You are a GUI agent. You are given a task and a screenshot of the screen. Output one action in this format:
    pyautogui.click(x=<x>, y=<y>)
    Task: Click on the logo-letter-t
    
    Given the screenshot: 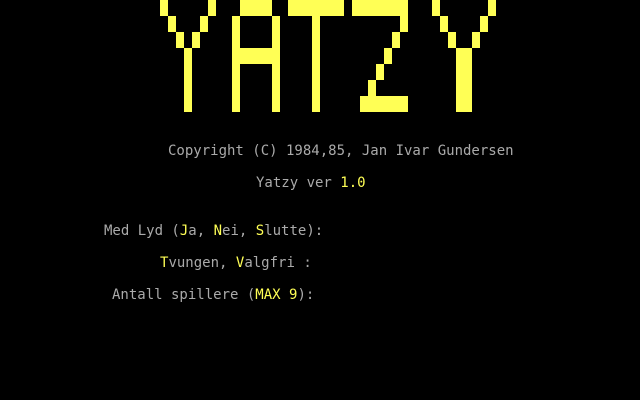 What is the action you would take?
    pyautogui.click(x=316, y=56)
    